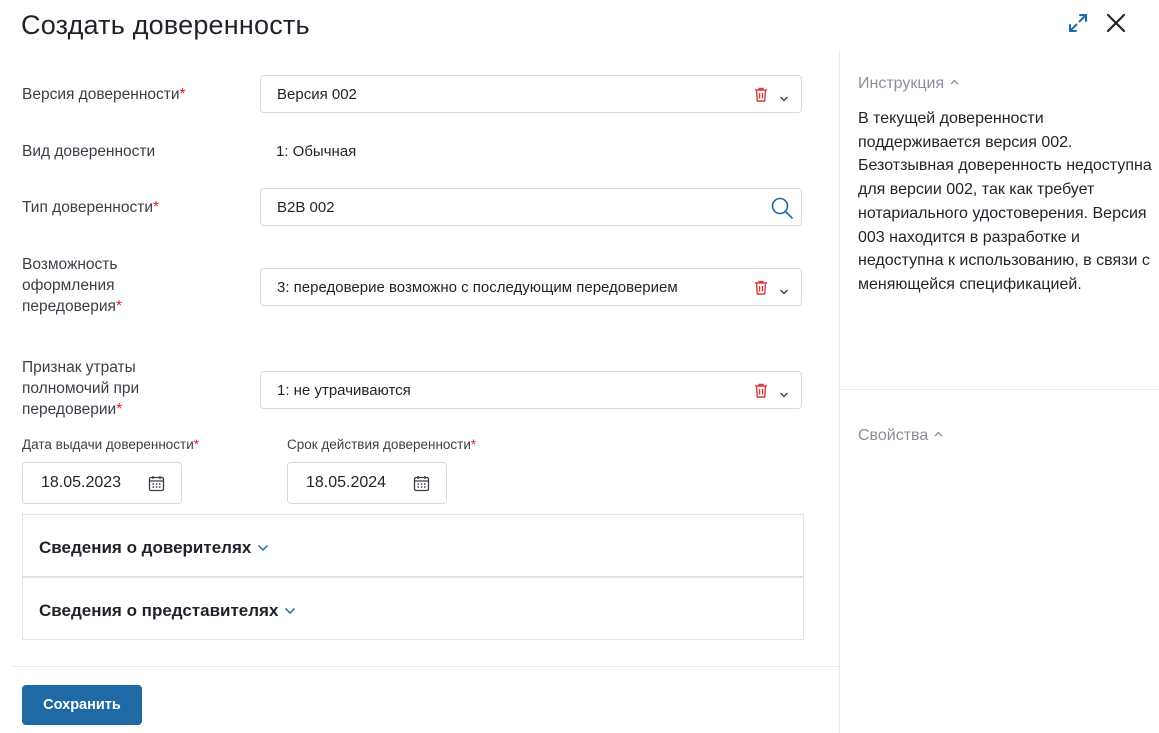 This screenshot has width=1159, height=733. I want to click on version-clear-button, so click(761, 94).